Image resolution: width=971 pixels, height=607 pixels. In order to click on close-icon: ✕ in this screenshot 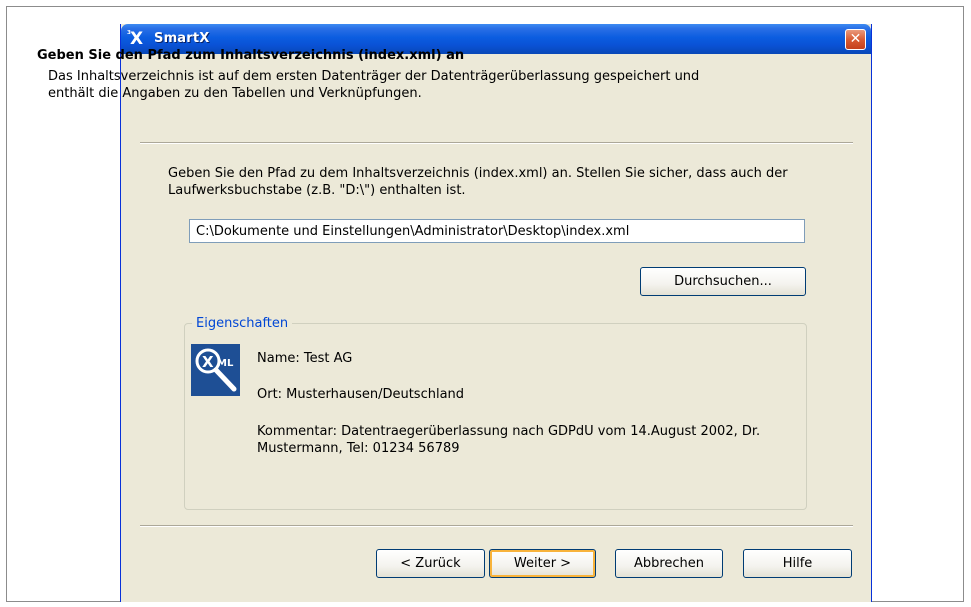, I will do `click(855, 39)`.